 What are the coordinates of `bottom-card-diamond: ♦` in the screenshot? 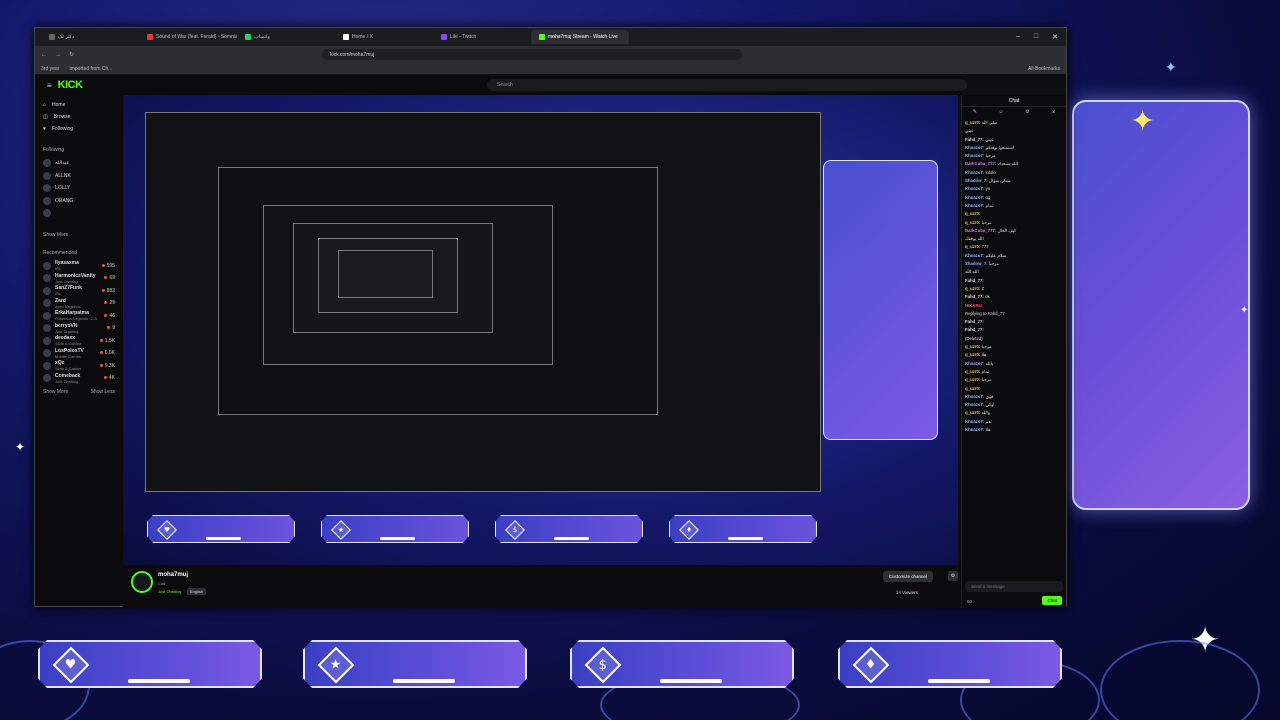 It's located at (950, 664).